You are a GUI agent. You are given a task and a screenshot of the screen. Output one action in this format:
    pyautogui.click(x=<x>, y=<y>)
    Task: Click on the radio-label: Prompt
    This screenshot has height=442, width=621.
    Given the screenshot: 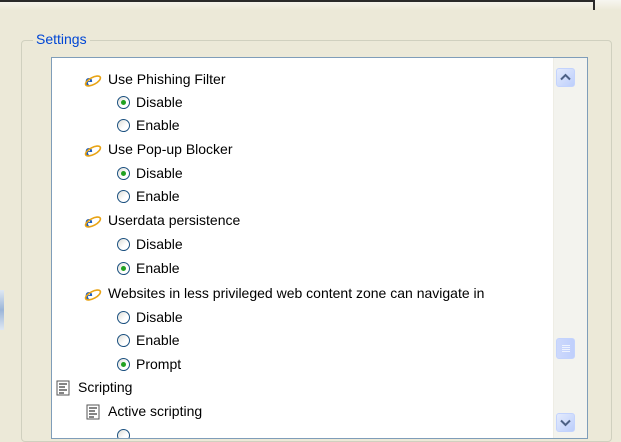 What is the action you would take?
    pyautogui.click(x=159, y=364)
    